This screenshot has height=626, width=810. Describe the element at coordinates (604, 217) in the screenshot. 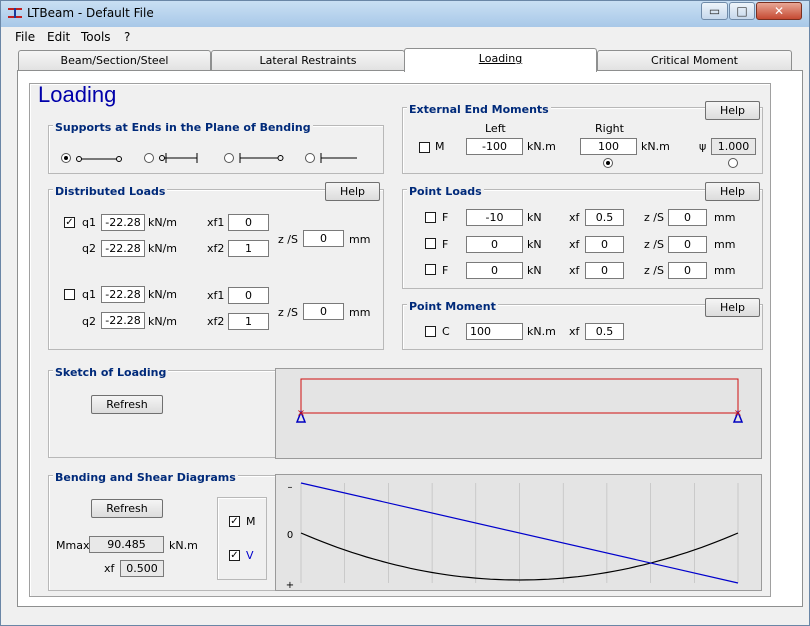

I see `point-load-1-xf-input: 0.5` at that location.